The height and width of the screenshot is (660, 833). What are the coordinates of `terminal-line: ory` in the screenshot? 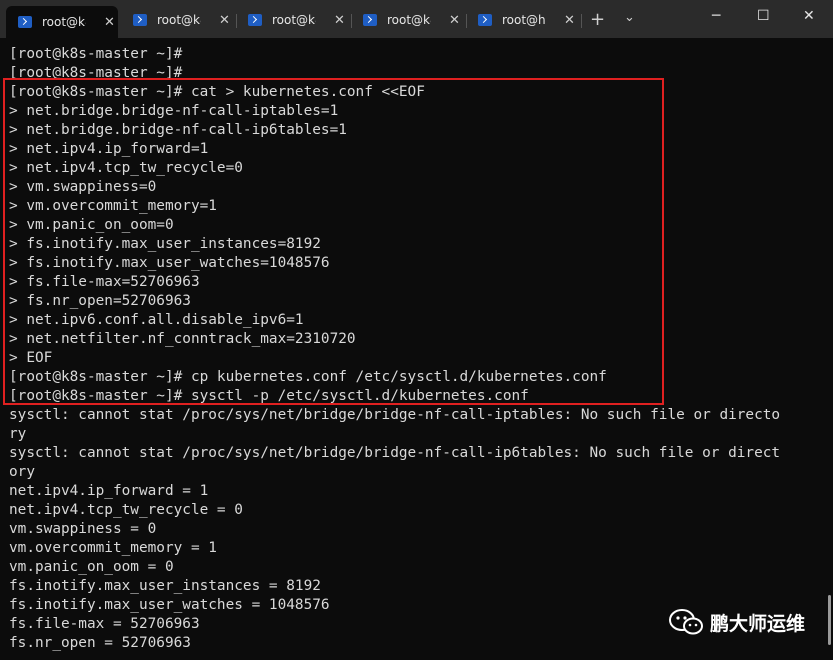 It's located at (22, 472).